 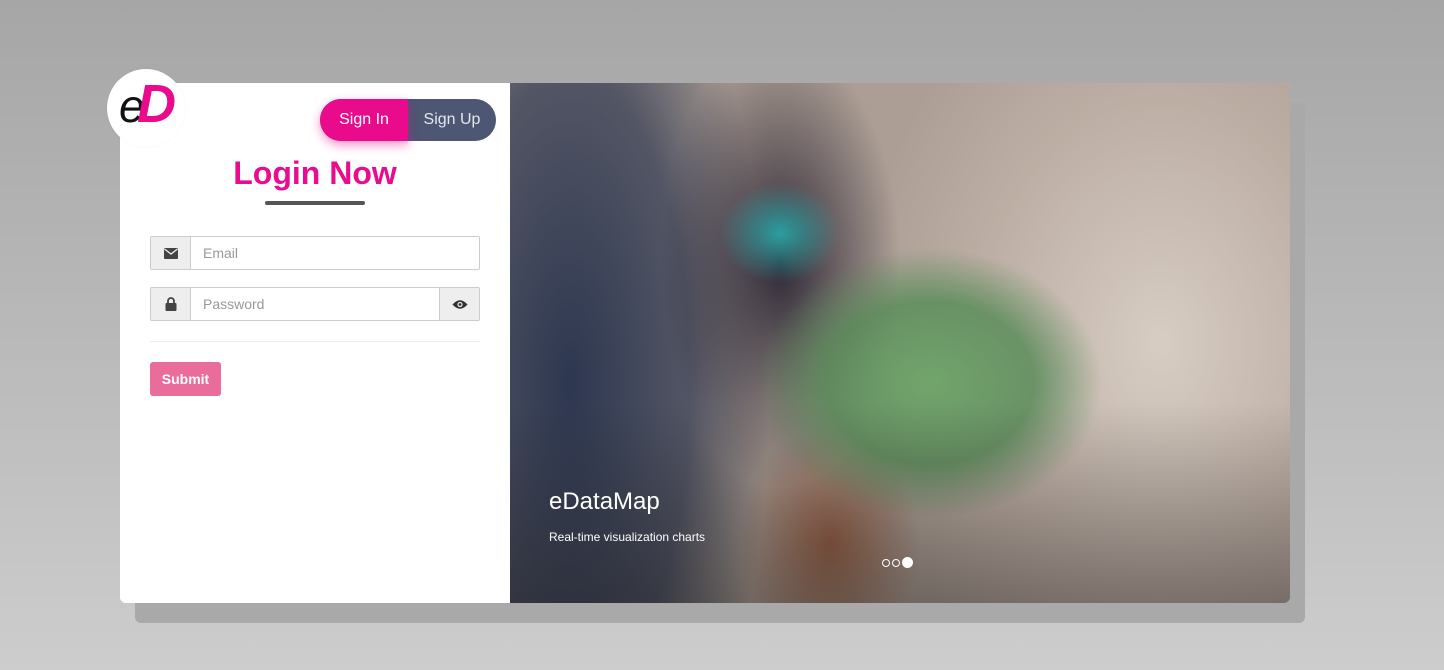 I want to click on password-field, so click(x=315, y=304).